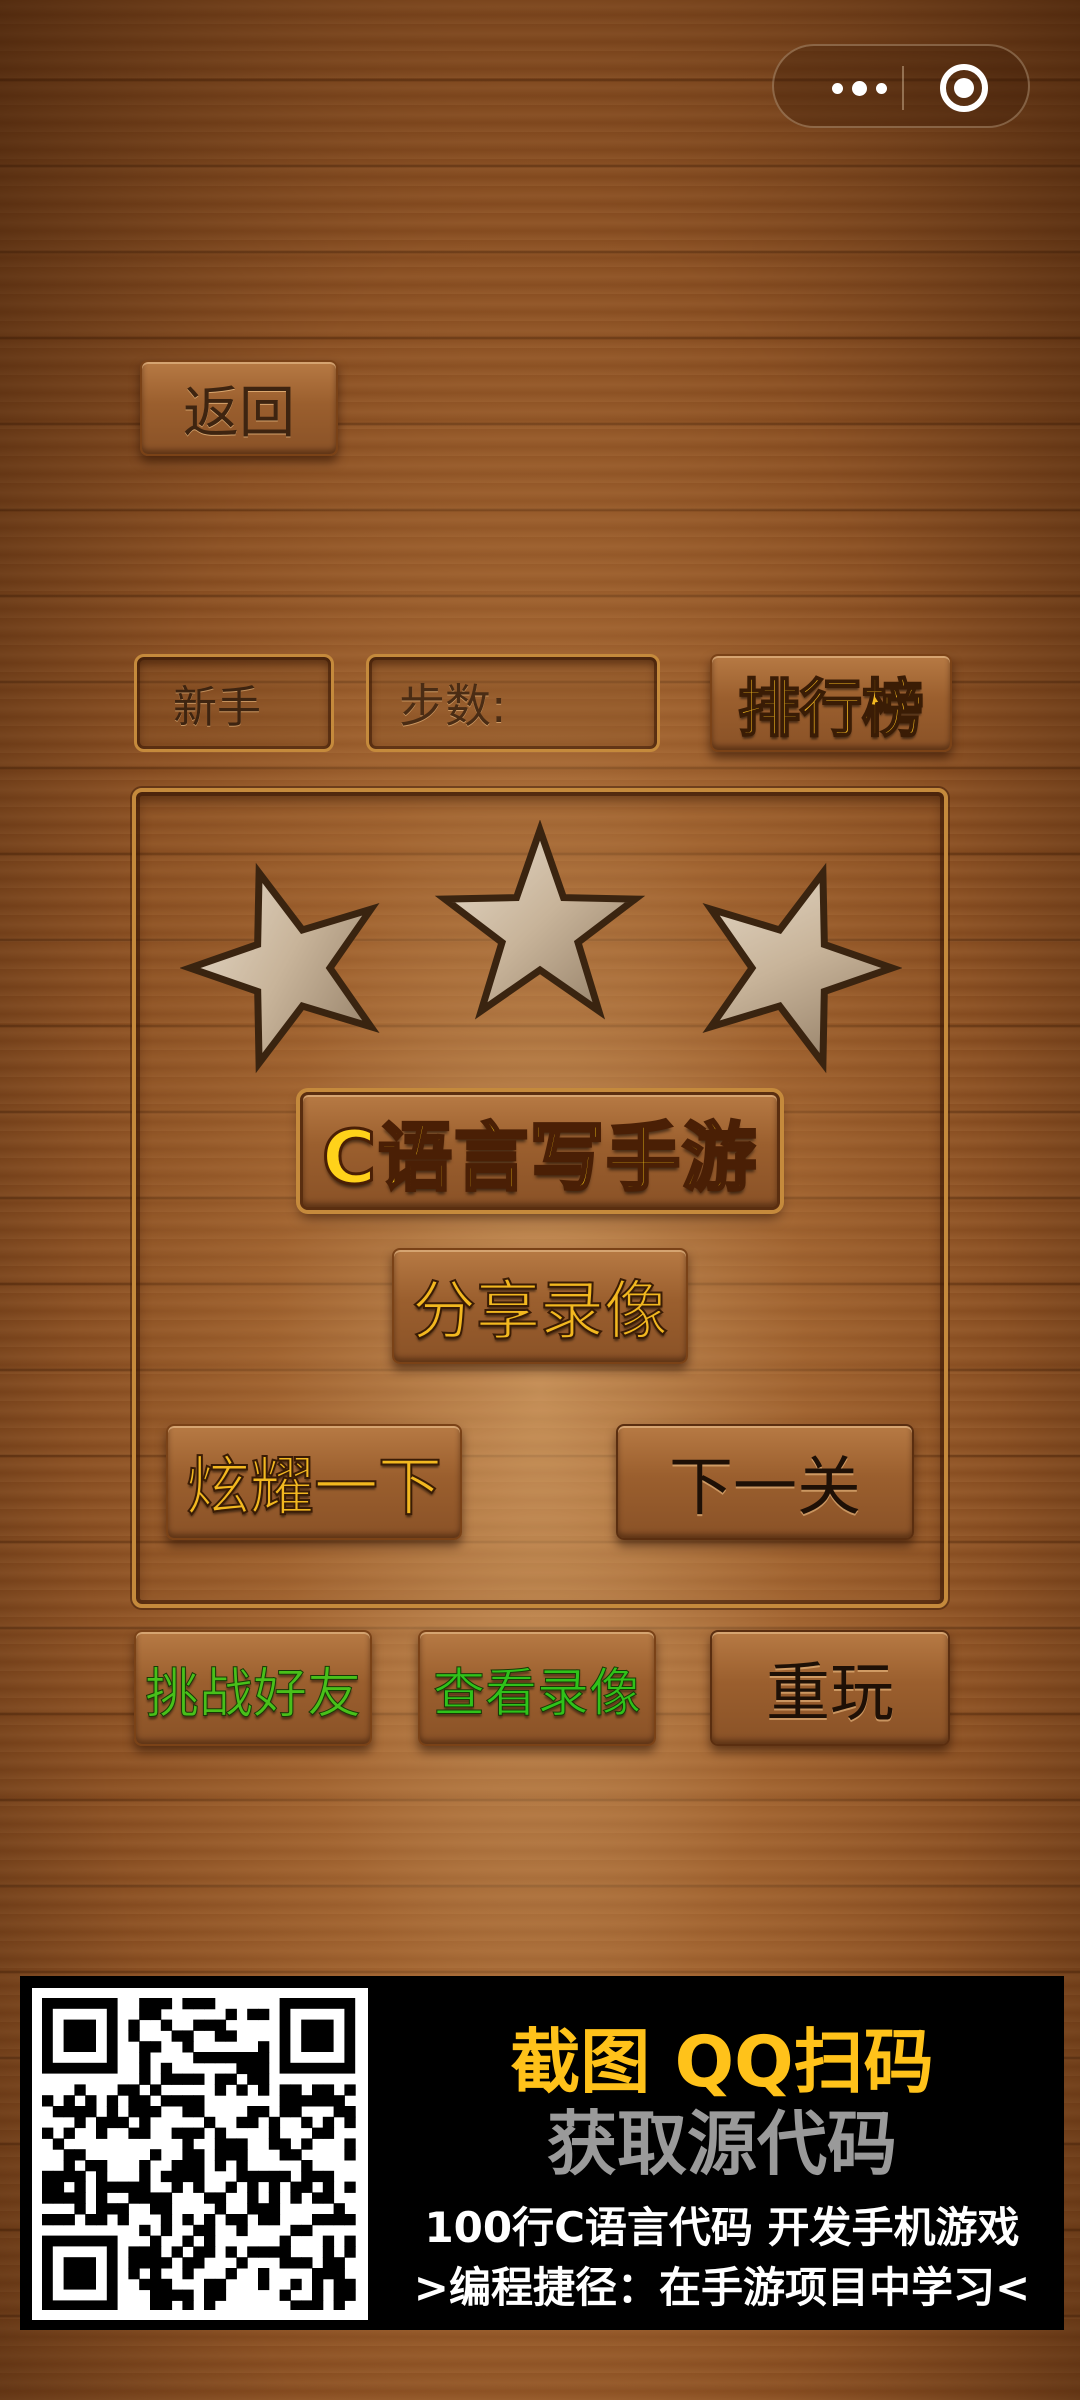 The width and height of the screenshot is (1080, 2400). I want to click on banner-line-2: 获取源代码, so click(722, 2144).